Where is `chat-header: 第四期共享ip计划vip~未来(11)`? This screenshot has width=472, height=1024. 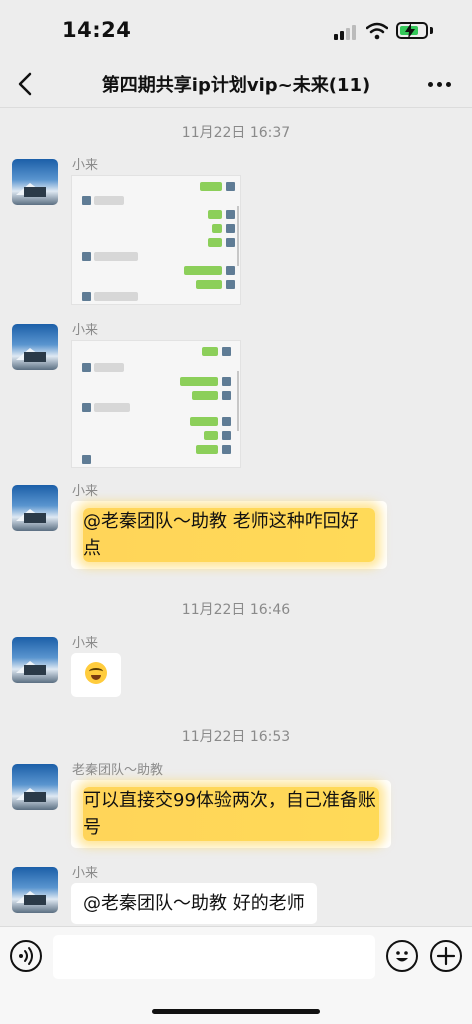
chat-header: 第四期共享ip计划vip~未来(11) is located at coordinates (236, 84).